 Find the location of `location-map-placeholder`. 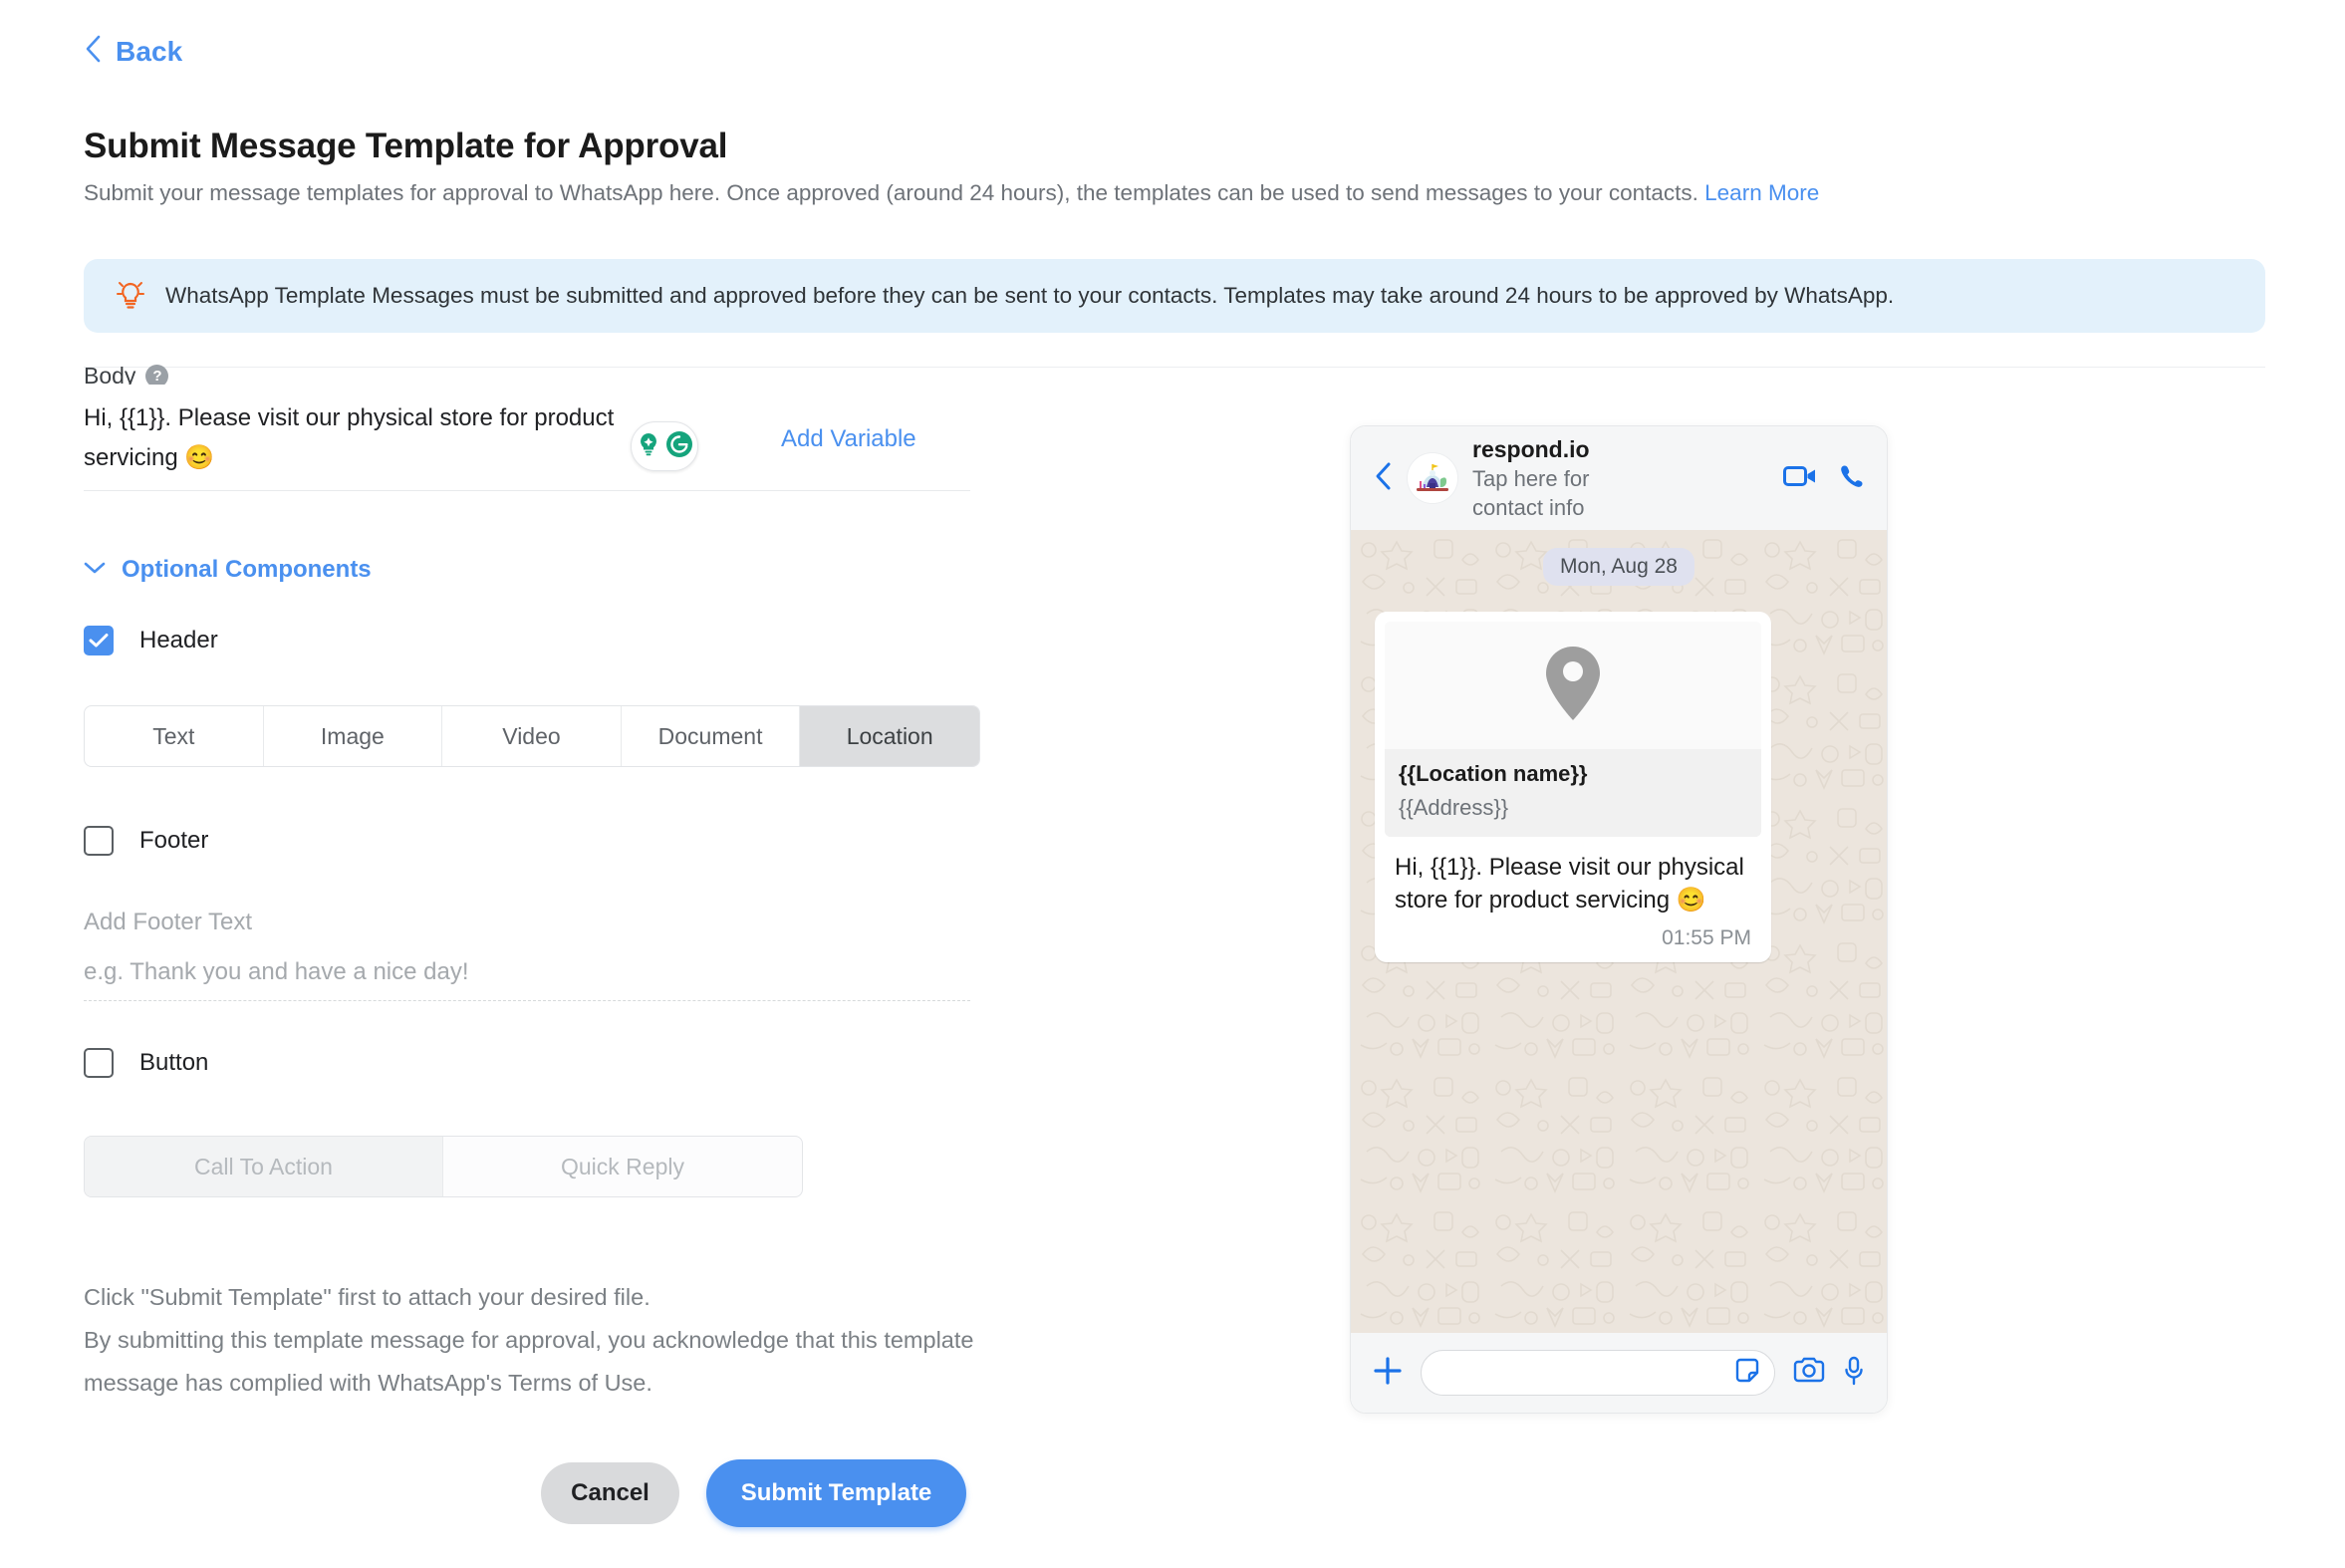

location-map-placeholder is located at coordinates (1573, 685).